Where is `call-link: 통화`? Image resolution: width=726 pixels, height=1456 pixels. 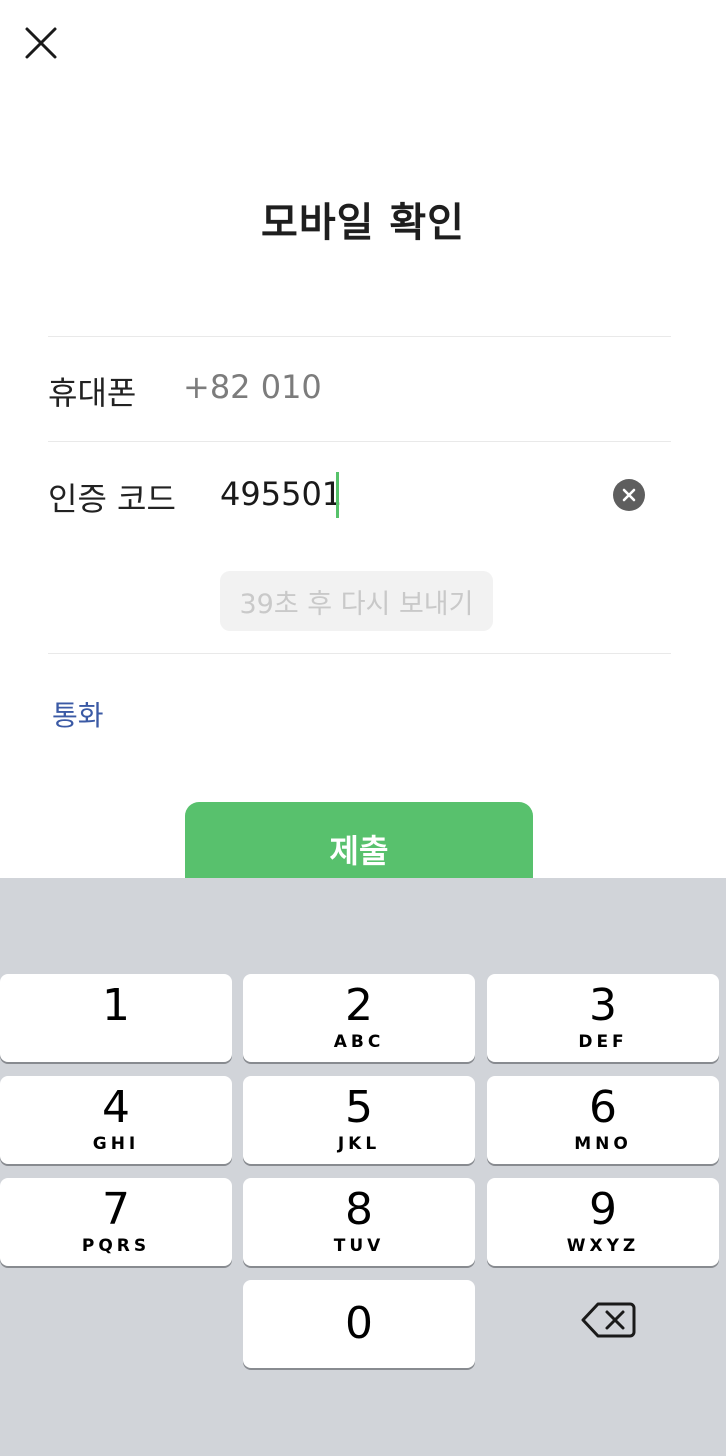 call-link: 통화 is located at coordinates (78, 714).